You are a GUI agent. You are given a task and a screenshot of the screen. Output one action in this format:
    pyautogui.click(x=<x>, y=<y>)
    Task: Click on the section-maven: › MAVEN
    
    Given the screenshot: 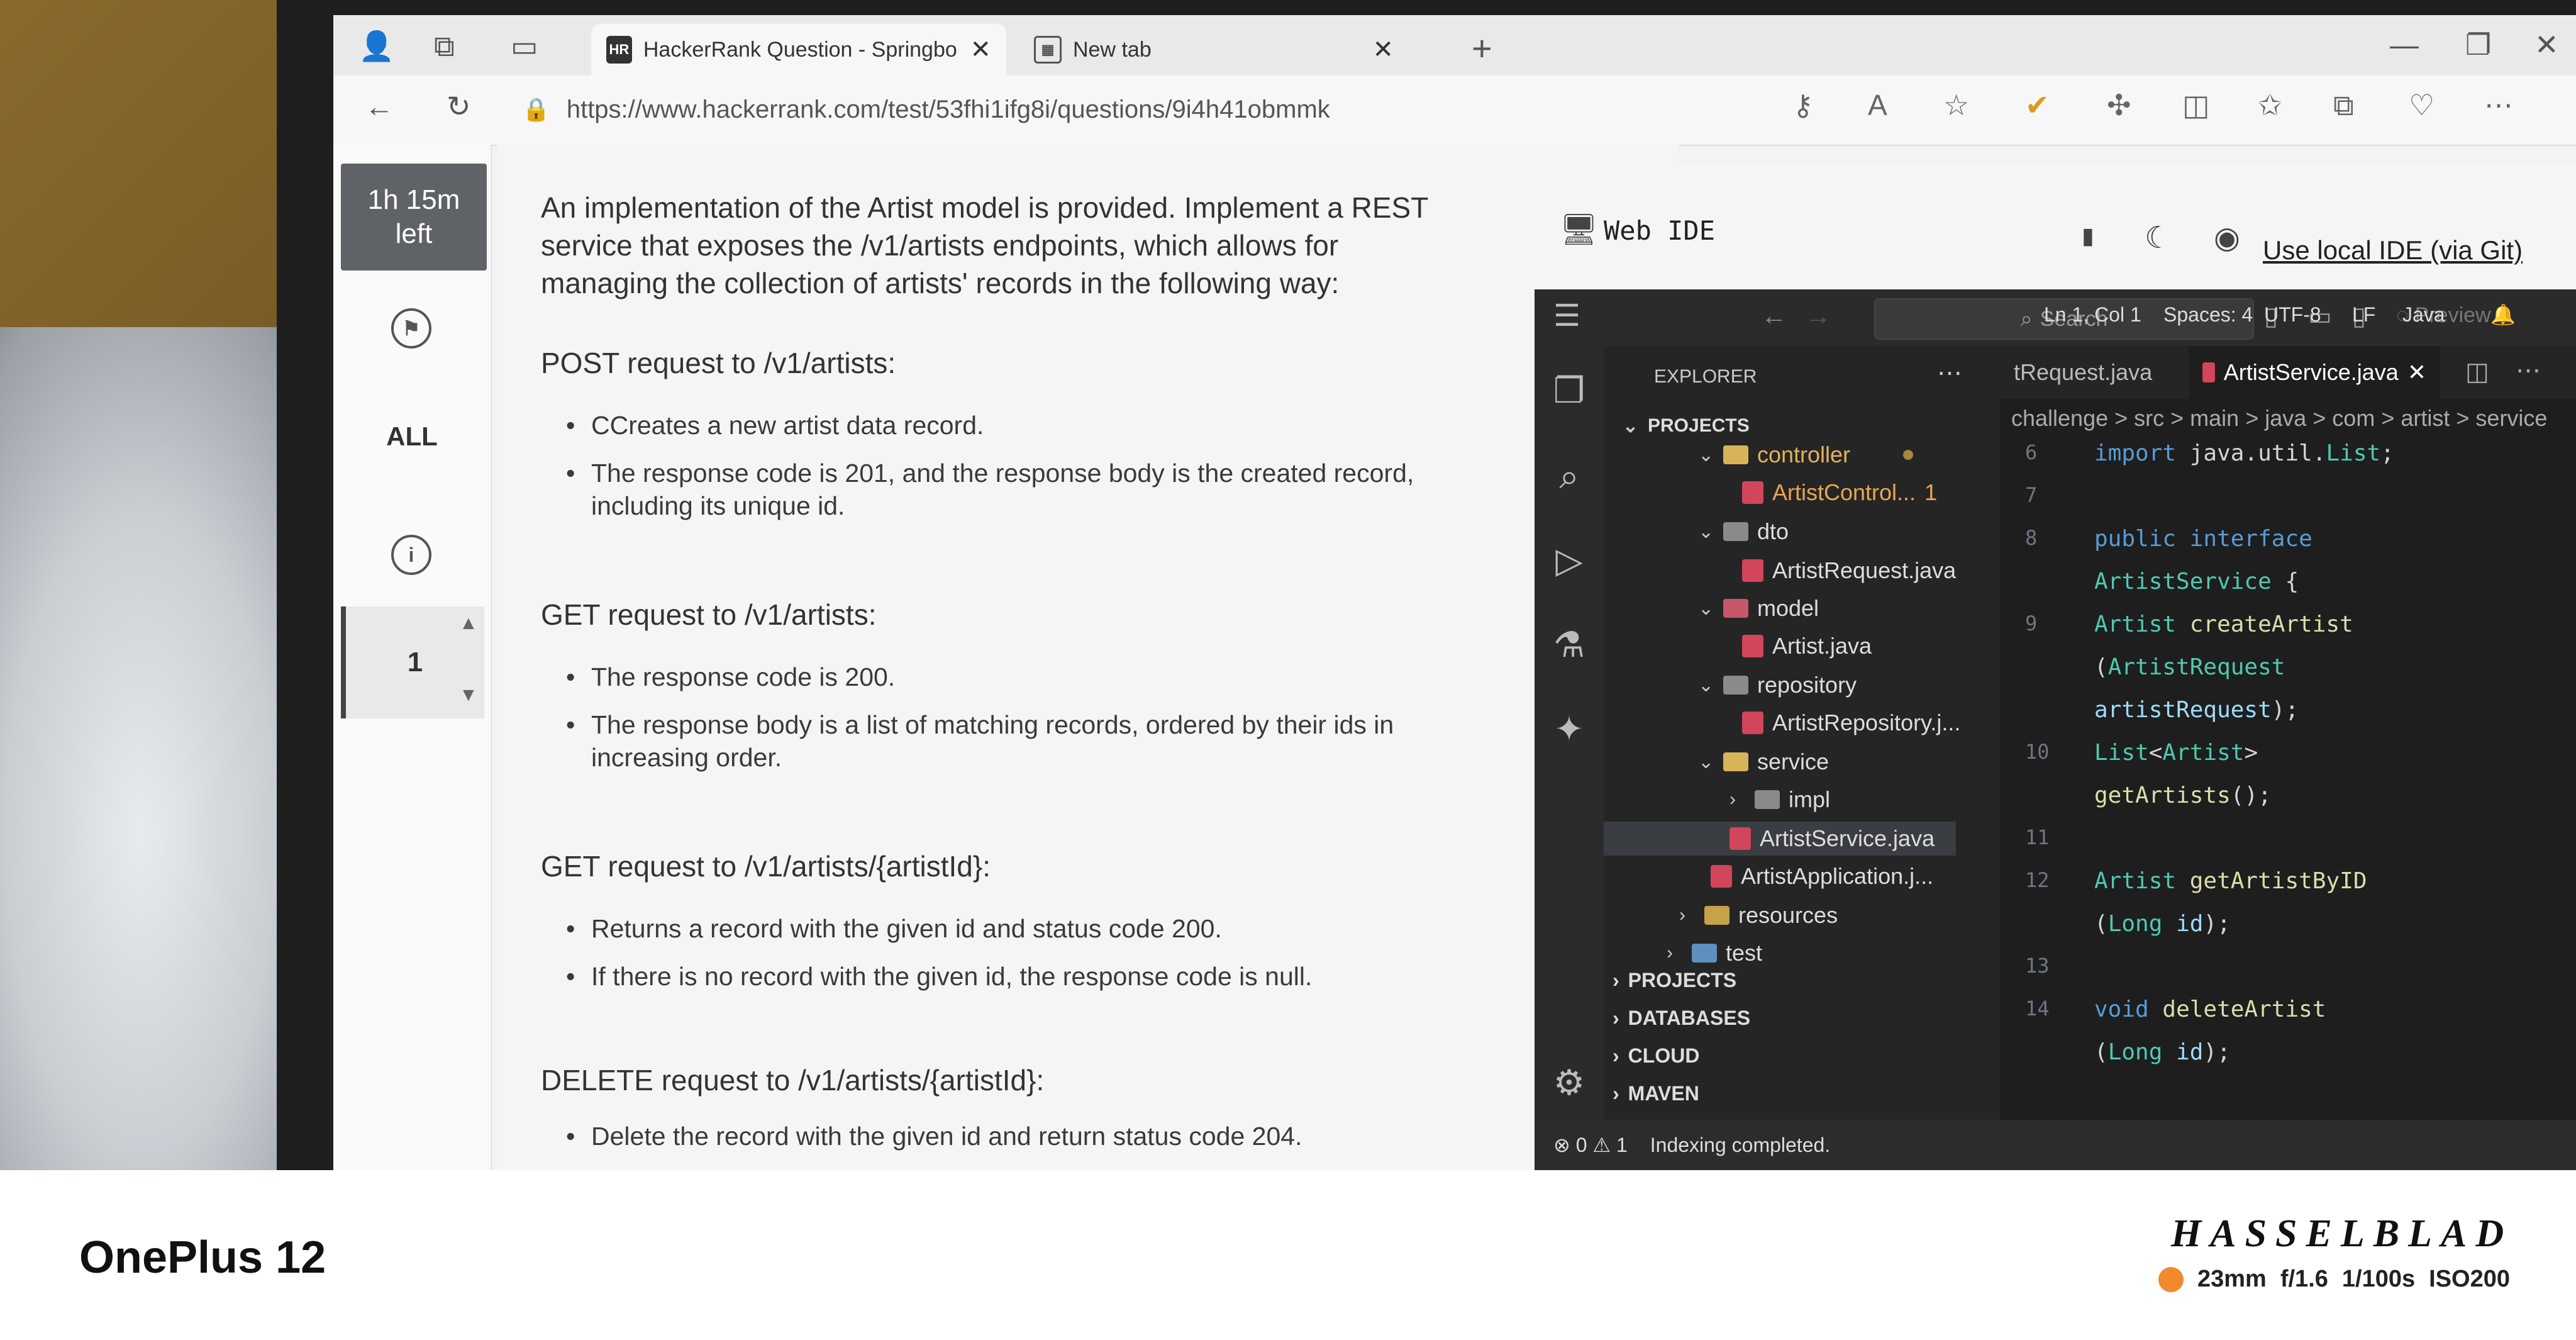 What is the action you would take?
    pyautogui.click(x=1656, y=1093)
    